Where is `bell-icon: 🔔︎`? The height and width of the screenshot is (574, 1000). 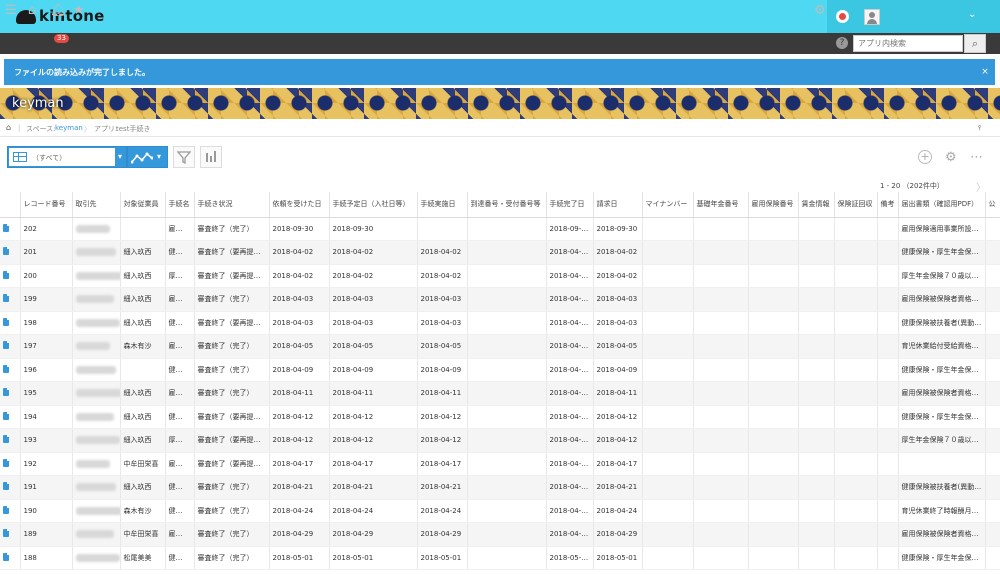 bell-icon: 🔔︎ is located at coordinates (58, 10).